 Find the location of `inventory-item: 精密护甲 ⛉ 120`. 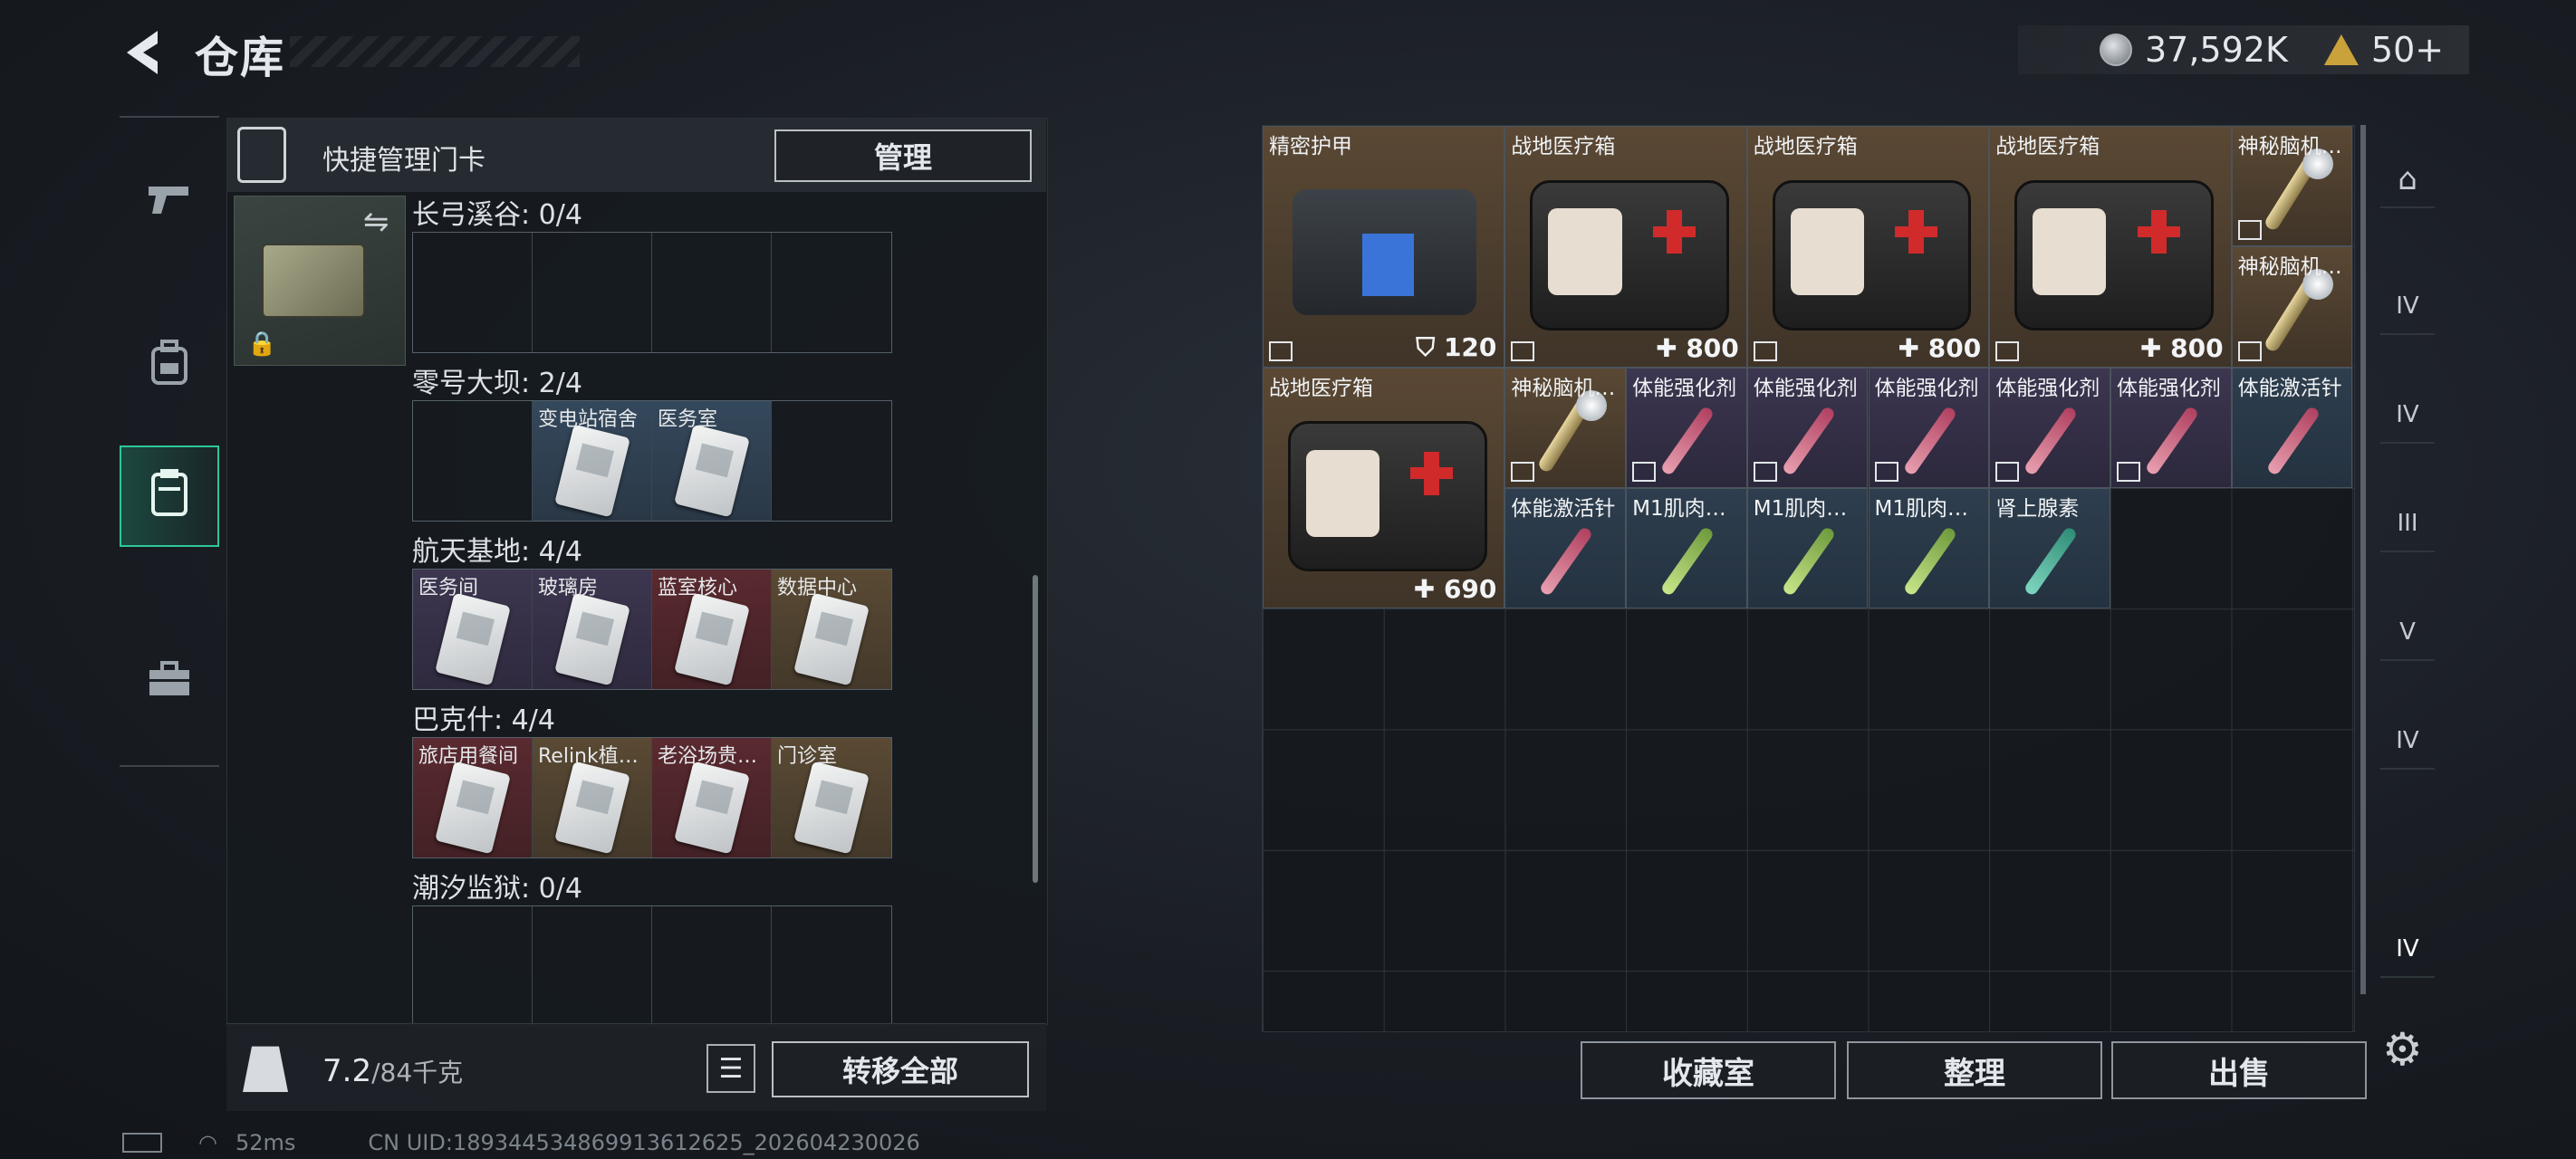

inventory-item: 精密护甲 ⛉ 120 is located at coordinates (1384, 247).